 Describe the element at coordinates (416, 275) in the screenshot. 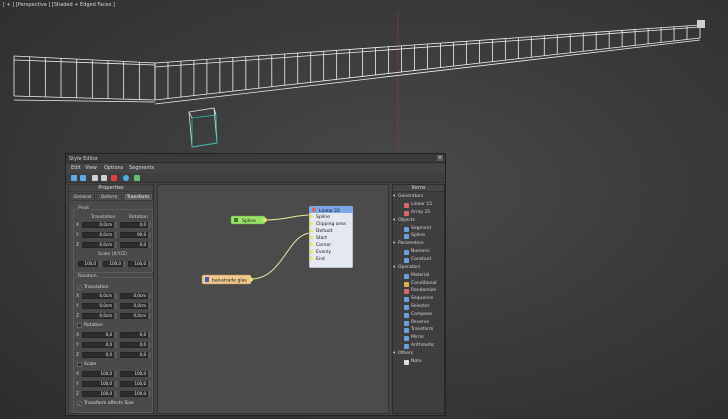

I see `item-entry: Material` at that location.